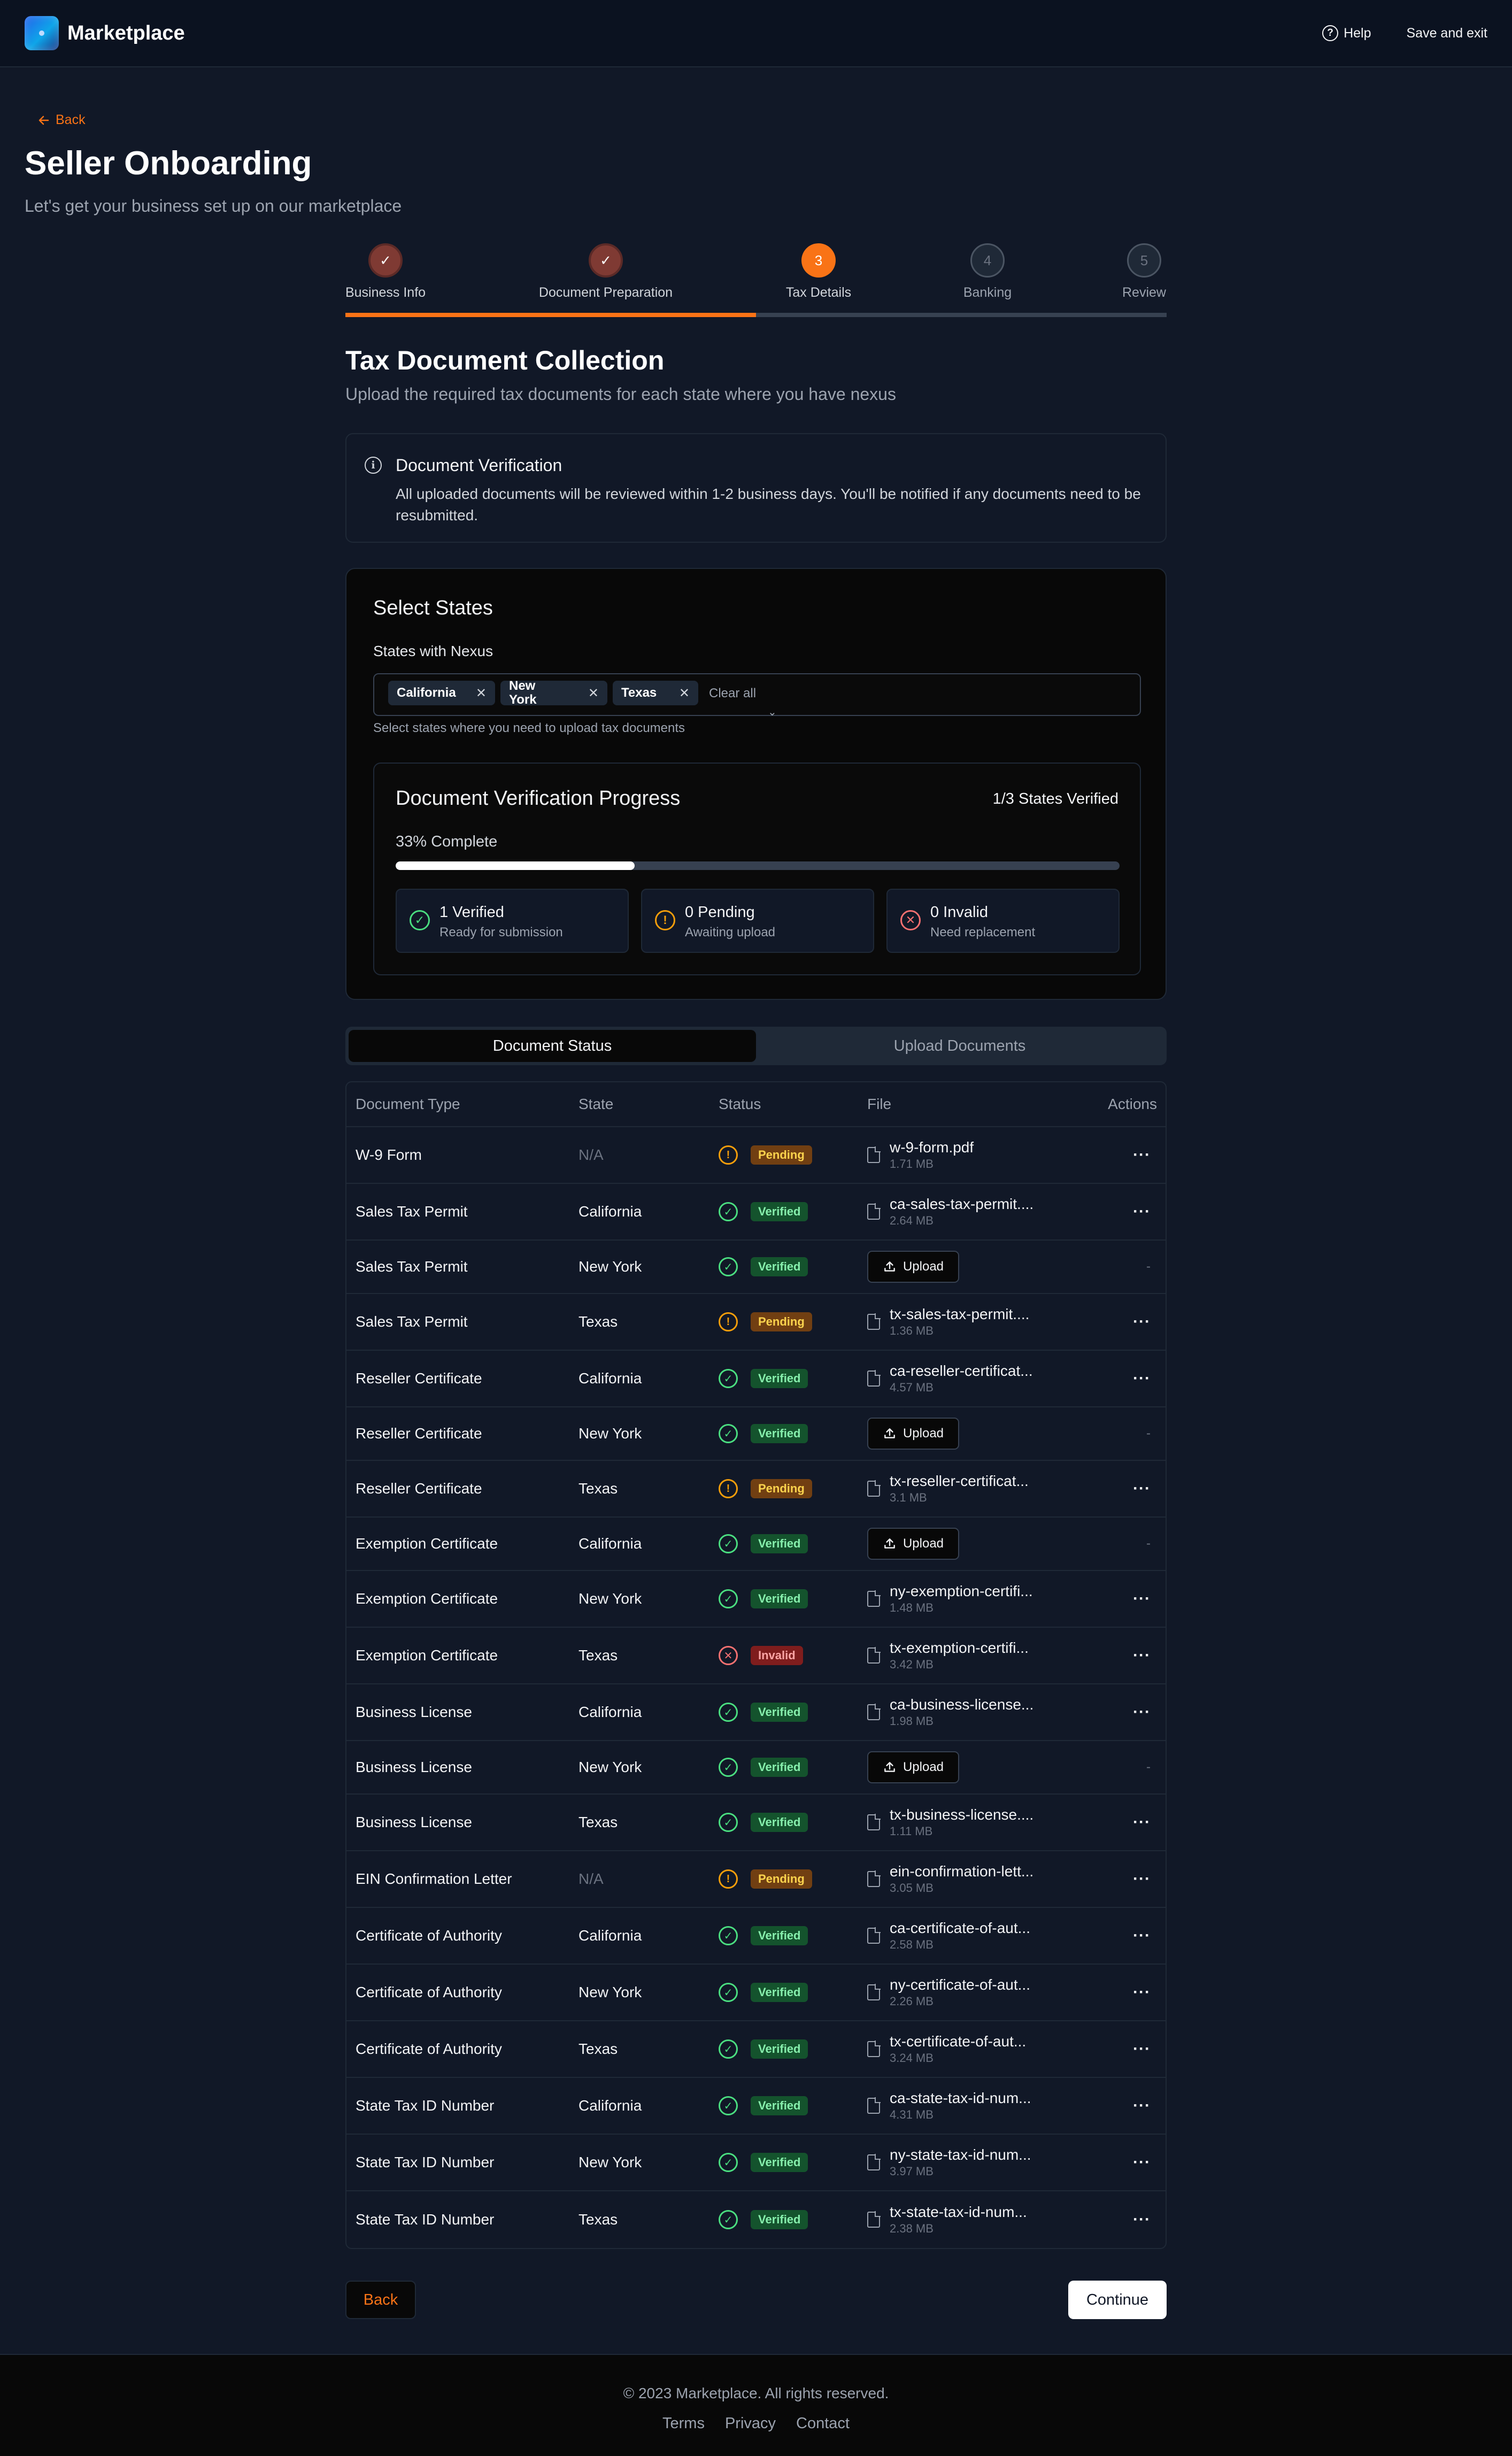 This screenshot has width=1512, height=2456. I want to click on status-badge: Verified, so click(779, 1767).